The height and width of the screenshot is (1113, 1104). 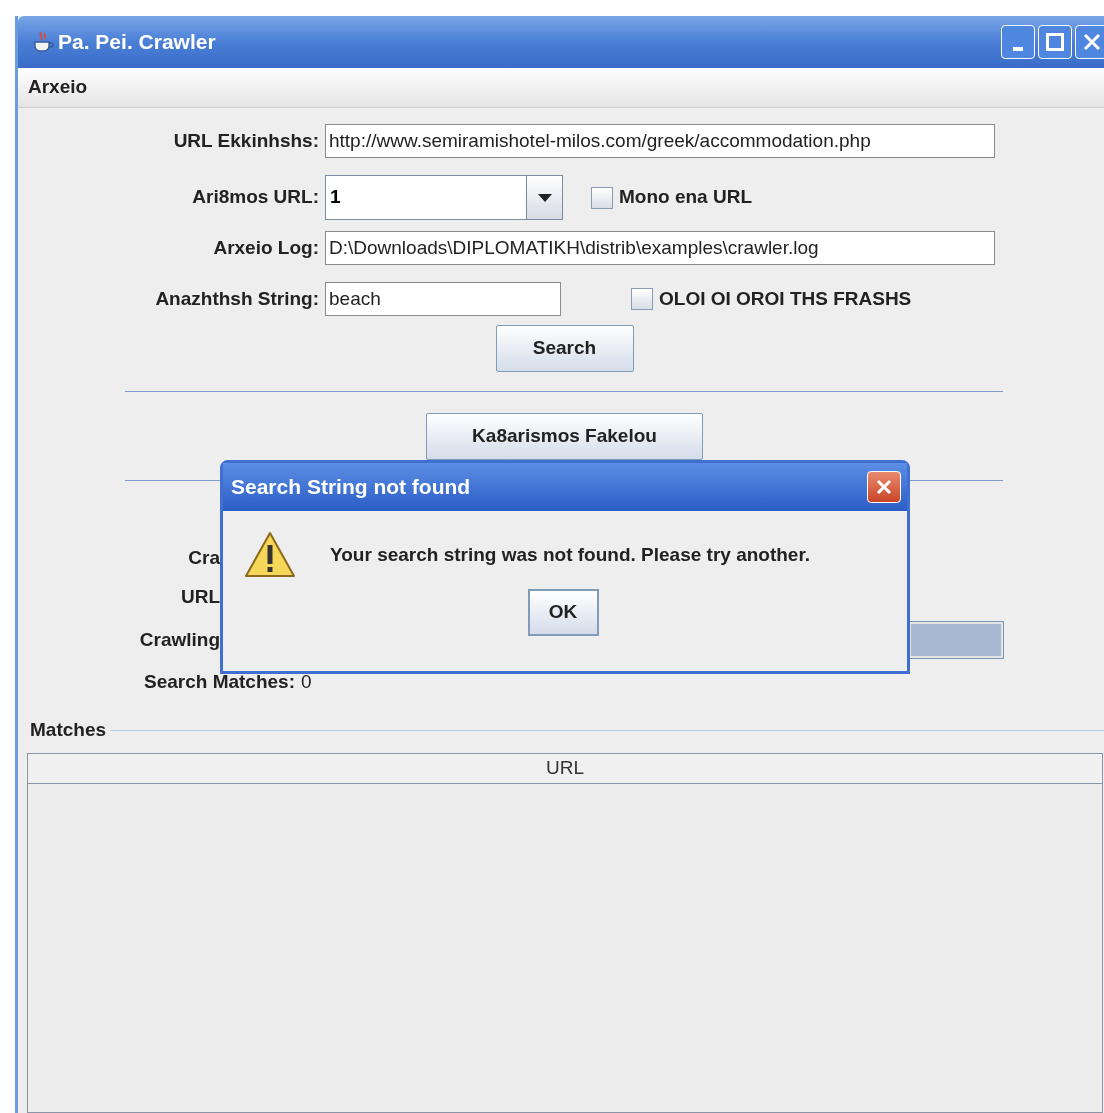 What do you see at coordinates (255, 197) in the screenshot?
I see `field-label: Ari8mos URL:` at bounding box center [255, 197].